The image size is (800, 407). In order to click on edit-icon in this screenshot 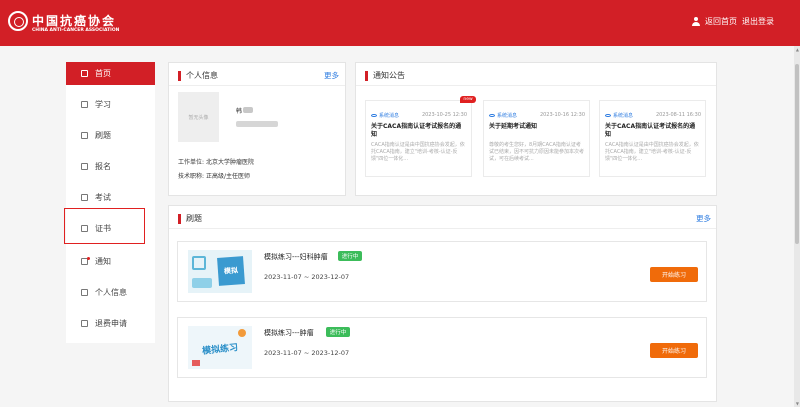, I will do `click(84, 135)`.